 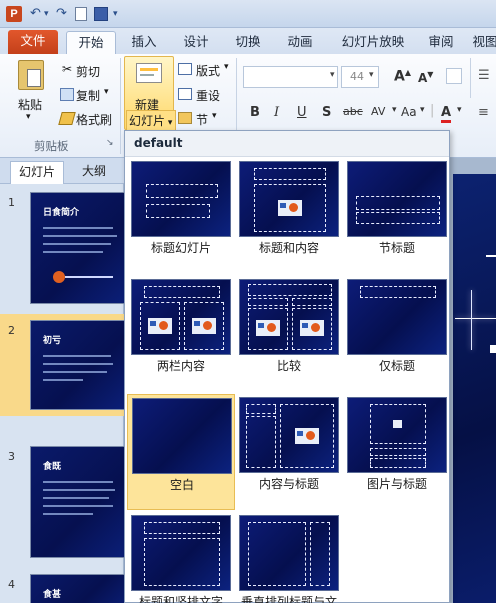 I want to click on text-shadow-icon: S, so click(x=326, y=112).